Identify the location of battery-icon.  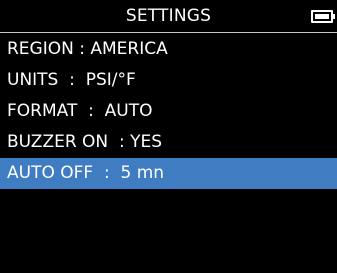
(322, 16).